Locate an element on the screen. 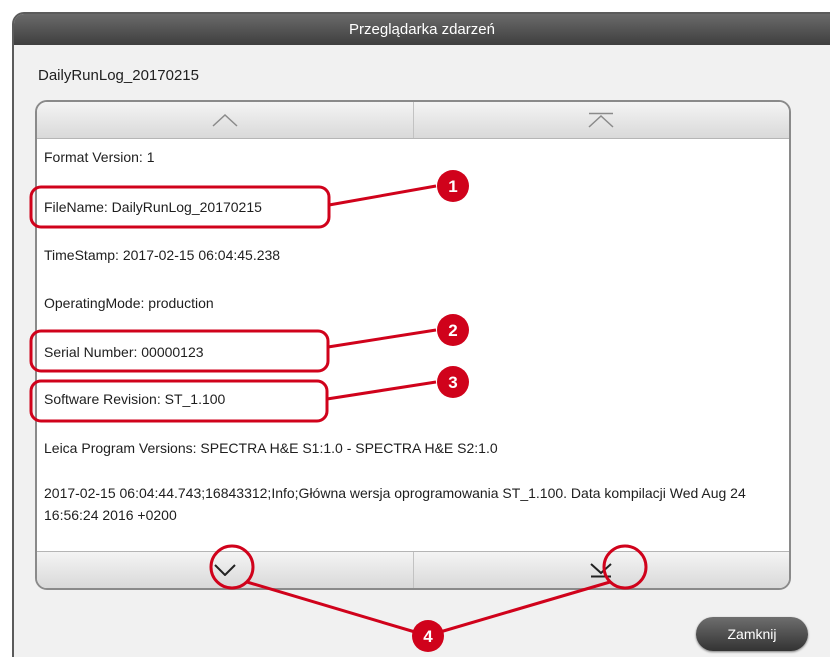 The image size is (830, 657). log-line: OperatingMode: production is located at coordinates (129, 303).